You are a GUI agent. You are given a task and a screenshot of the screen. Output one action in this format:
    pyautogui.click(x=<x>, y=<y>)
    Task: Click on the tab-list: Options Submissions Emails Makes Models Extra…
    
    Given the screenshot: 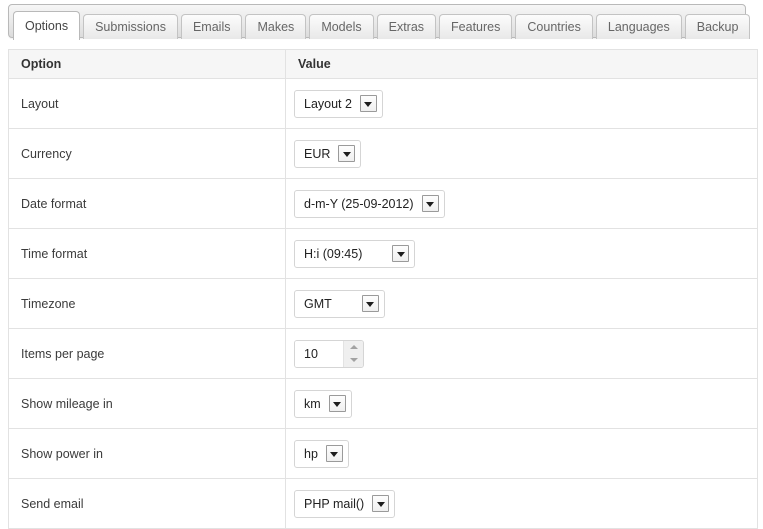 What is the action you would take?
    pyautogui.click(x=382, y=24)
    